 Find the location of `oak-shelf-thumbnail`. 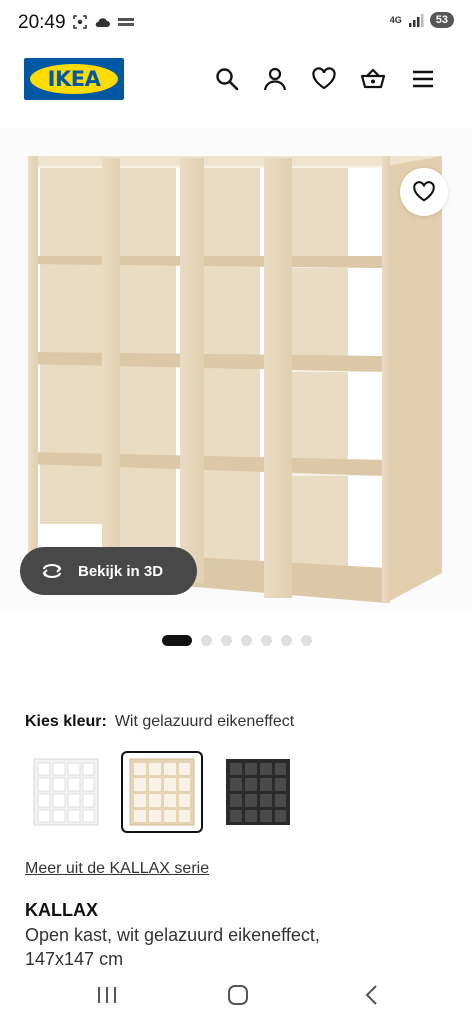

oak-shelf-thumbnail is located at coordinates (162, 792).